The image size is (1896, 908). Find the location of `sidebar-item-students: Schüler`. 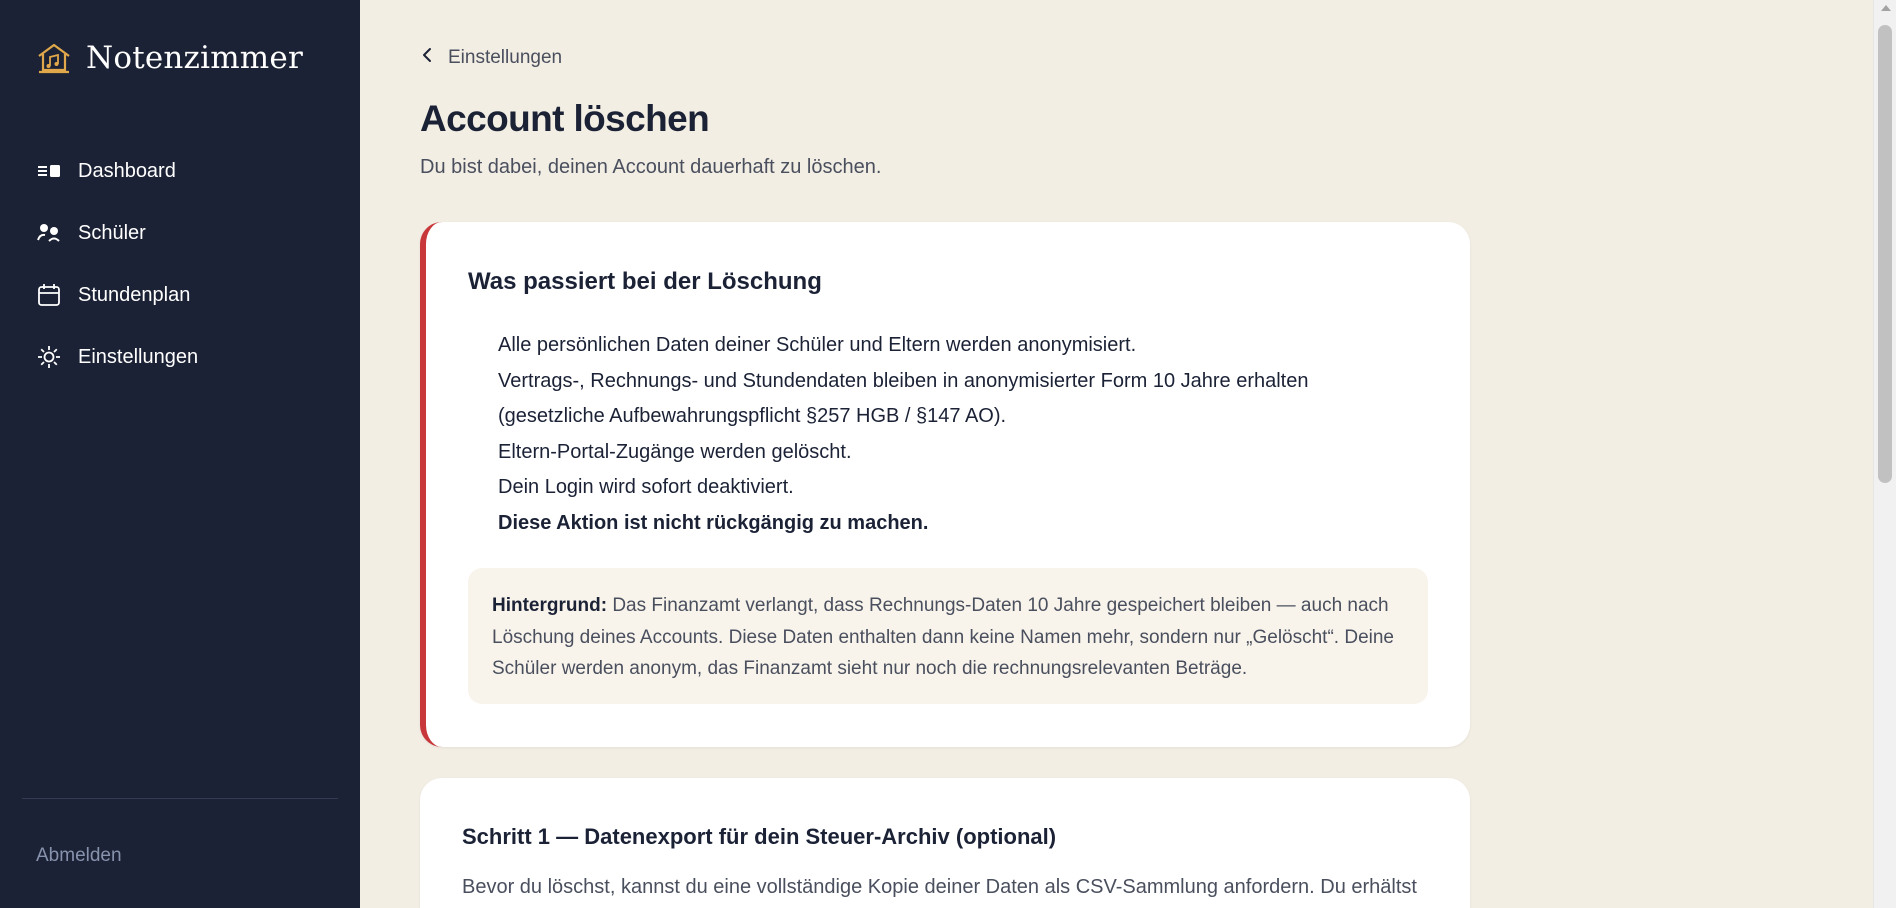

sidebar-item-students: Schüler is located at coordinates (186, 233).